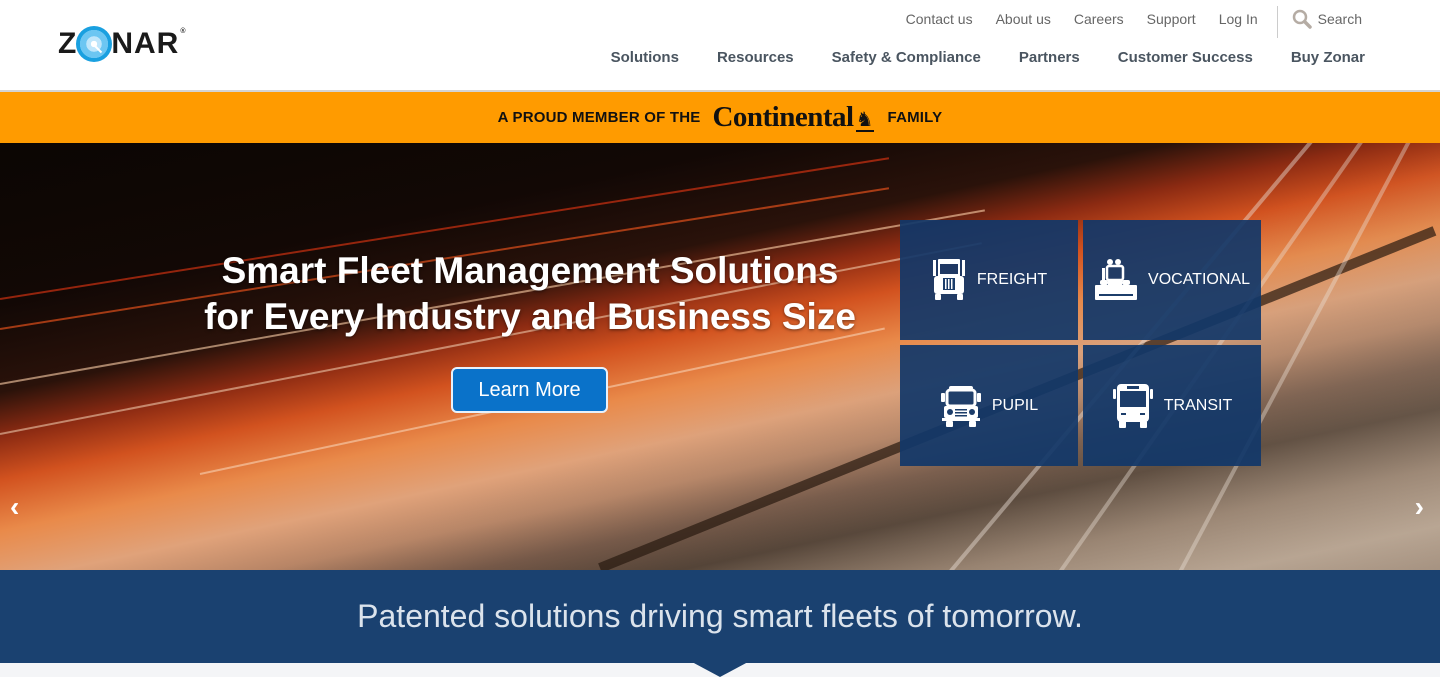  I want to click on zonar-logo: Z NAR ®, so click(122, 44).